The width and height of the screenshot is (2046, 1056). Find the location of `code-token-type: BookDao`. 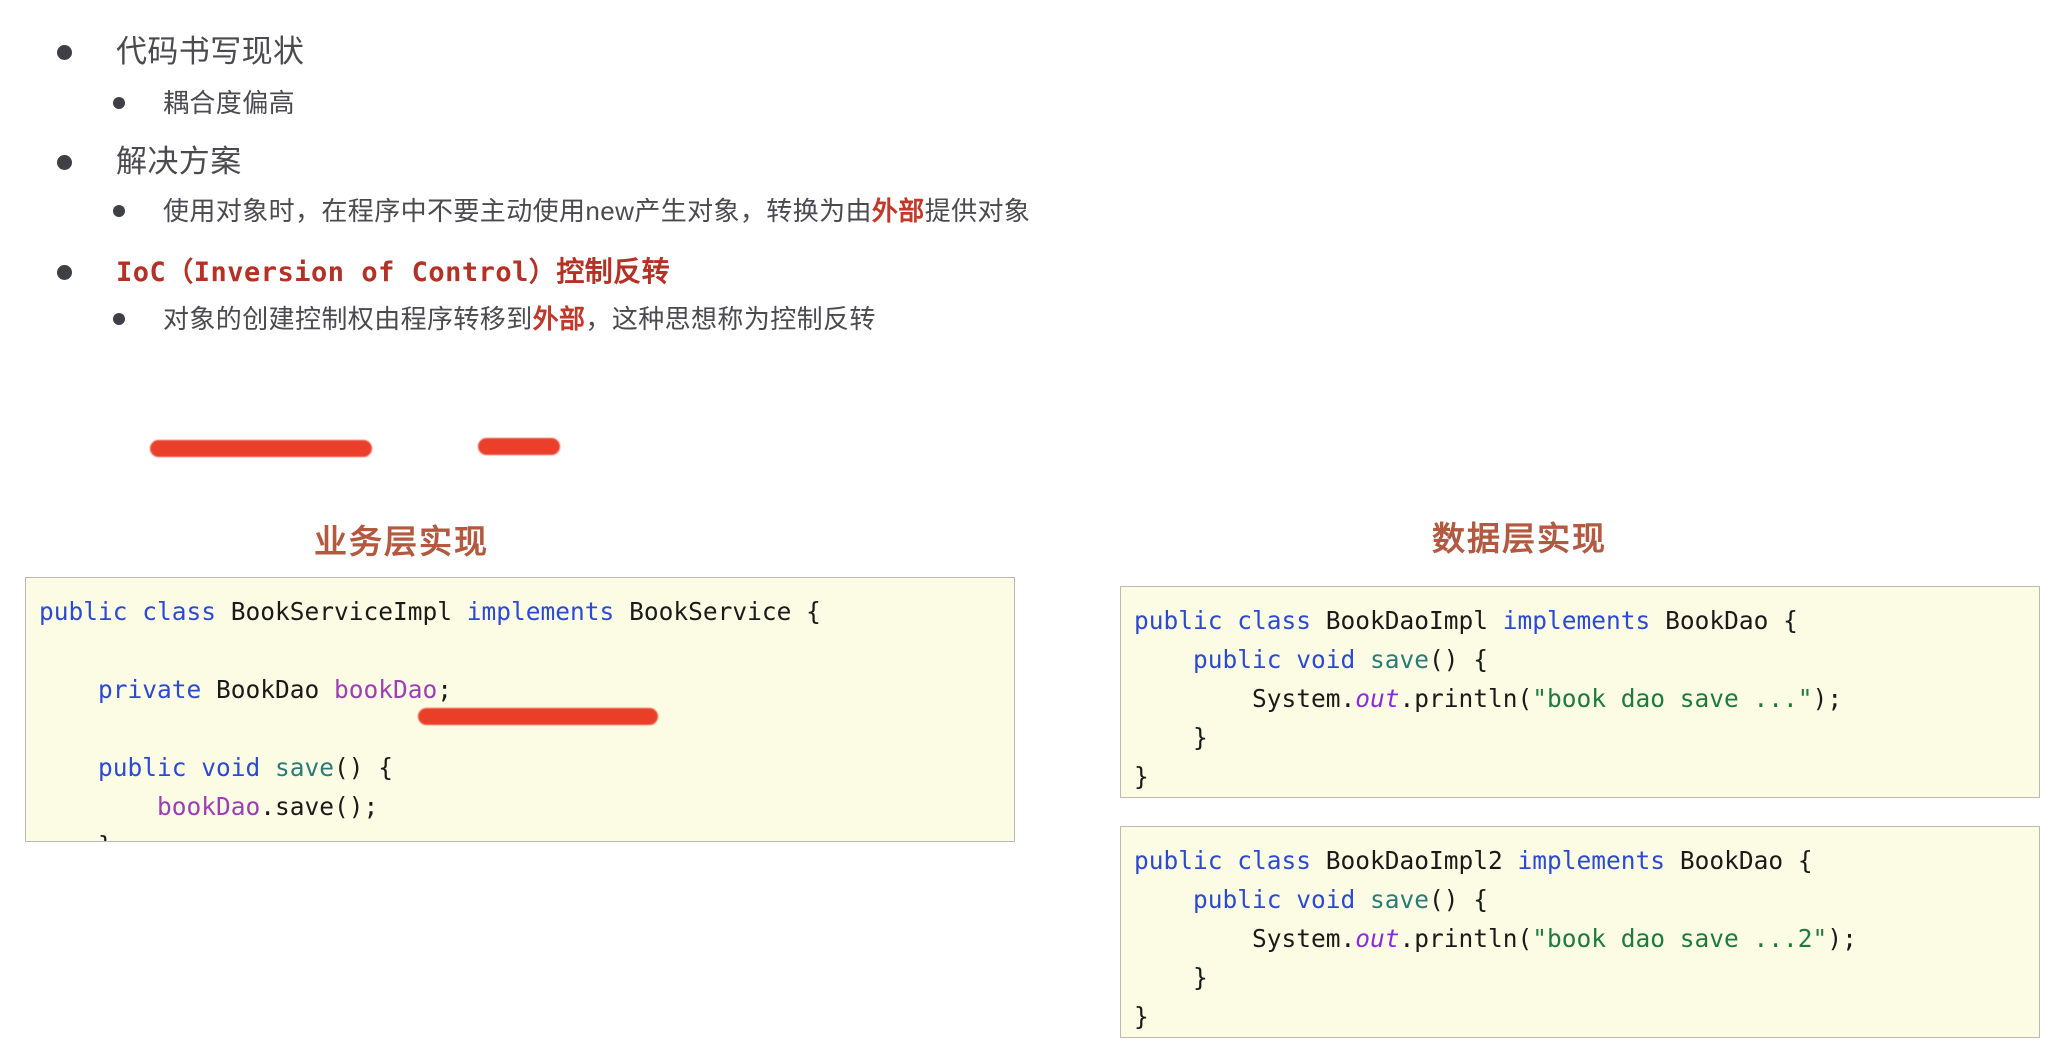

code-token-type: BookDao is located at coordinates (275, 689).